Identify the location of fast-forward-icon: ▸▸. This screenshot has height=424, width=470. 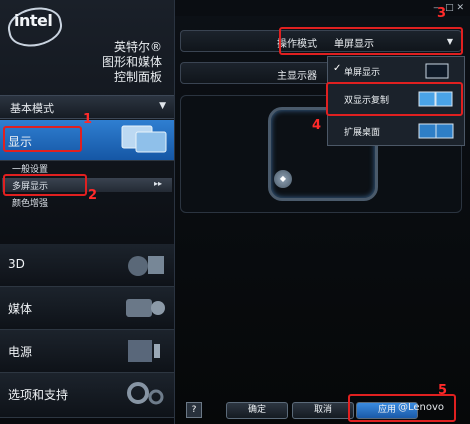
(157, 183).